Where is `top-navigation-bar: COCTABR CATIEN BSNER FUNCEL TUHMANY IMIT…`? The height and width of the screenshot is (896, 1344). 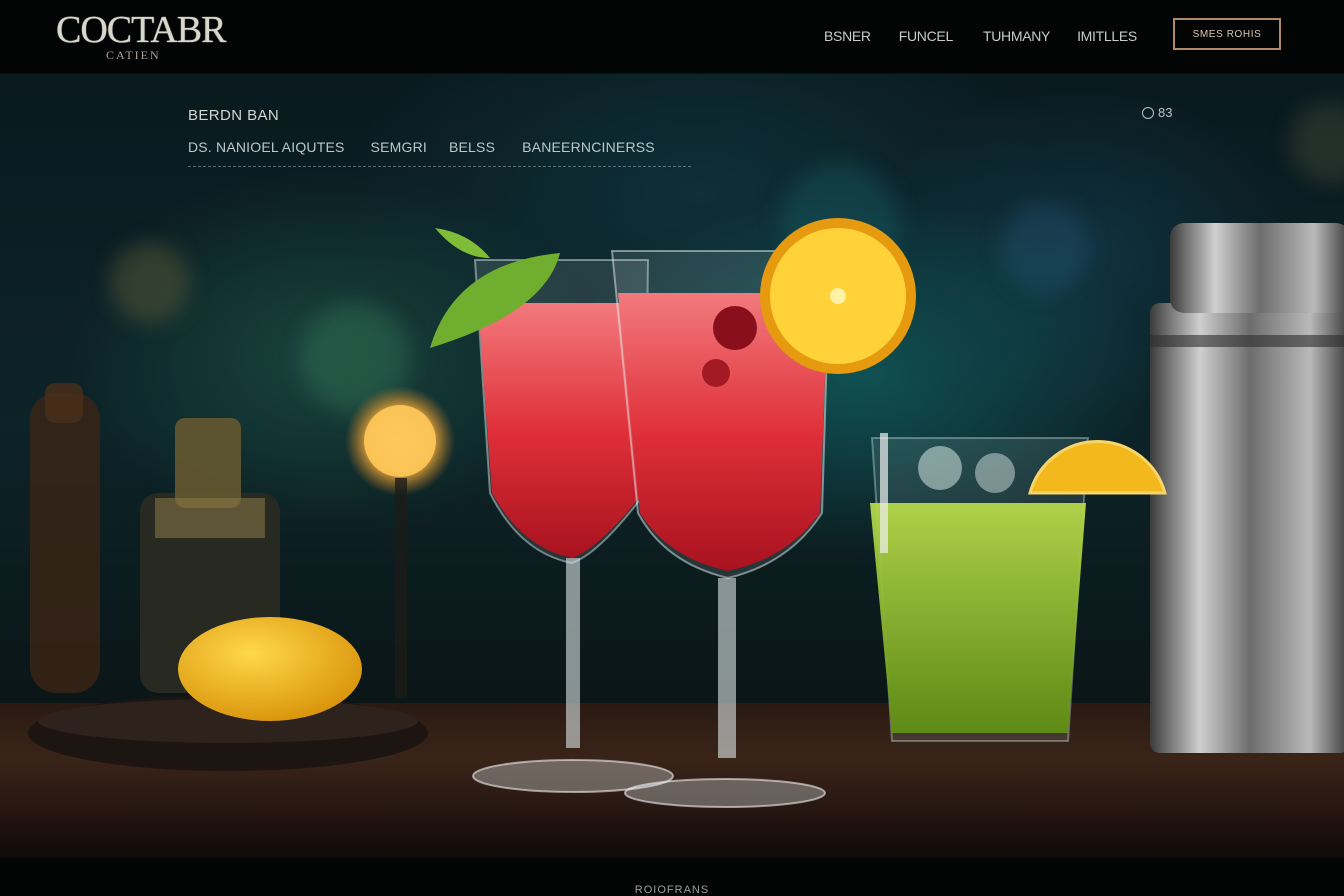
top-navigation-bar: COCTABR CATIEN BSNER FUNCEL TUHMANY IMIT… is located at coordinates (672, 37).